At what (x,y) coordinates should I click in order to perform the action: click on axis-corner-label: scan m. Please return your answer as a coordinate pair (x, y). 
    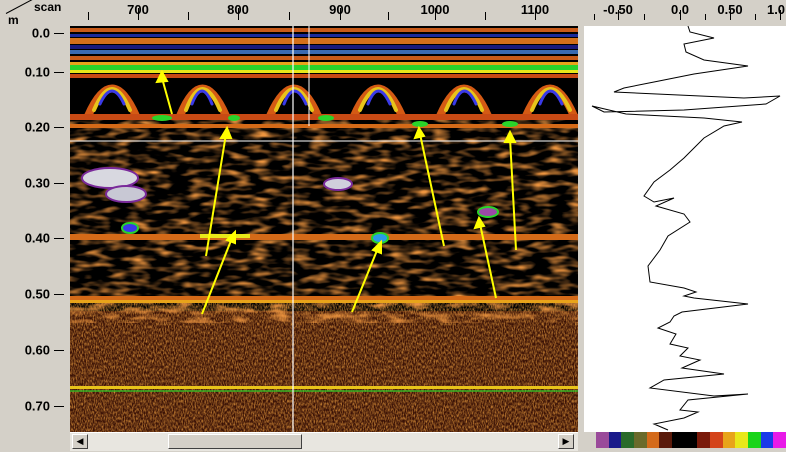
    Looking at the image, I should click on (35, 13).